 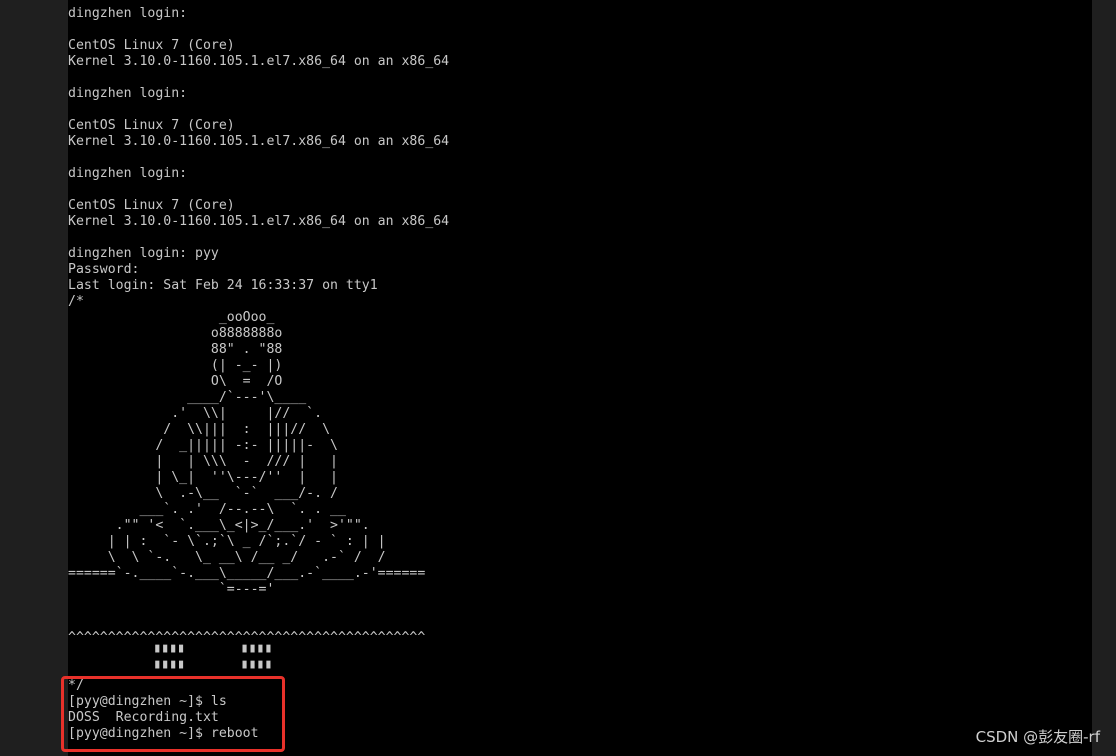 I want to click on terminal-line: O\ = /O, so click(x=175, y=381).